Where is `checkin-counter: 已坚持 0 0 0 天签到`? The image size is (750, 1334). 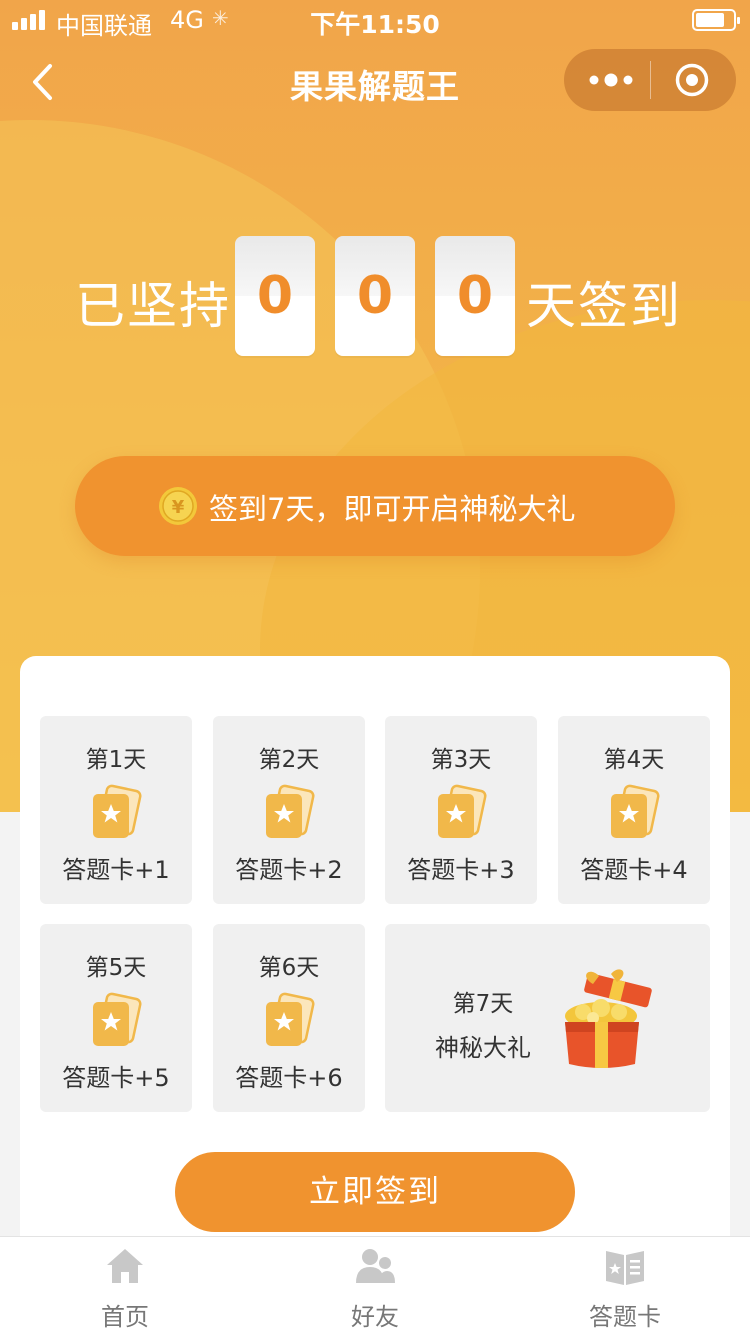 checkin-counter: 已坚持 0 0 0 天签到 is located at coordinates (375, 297).